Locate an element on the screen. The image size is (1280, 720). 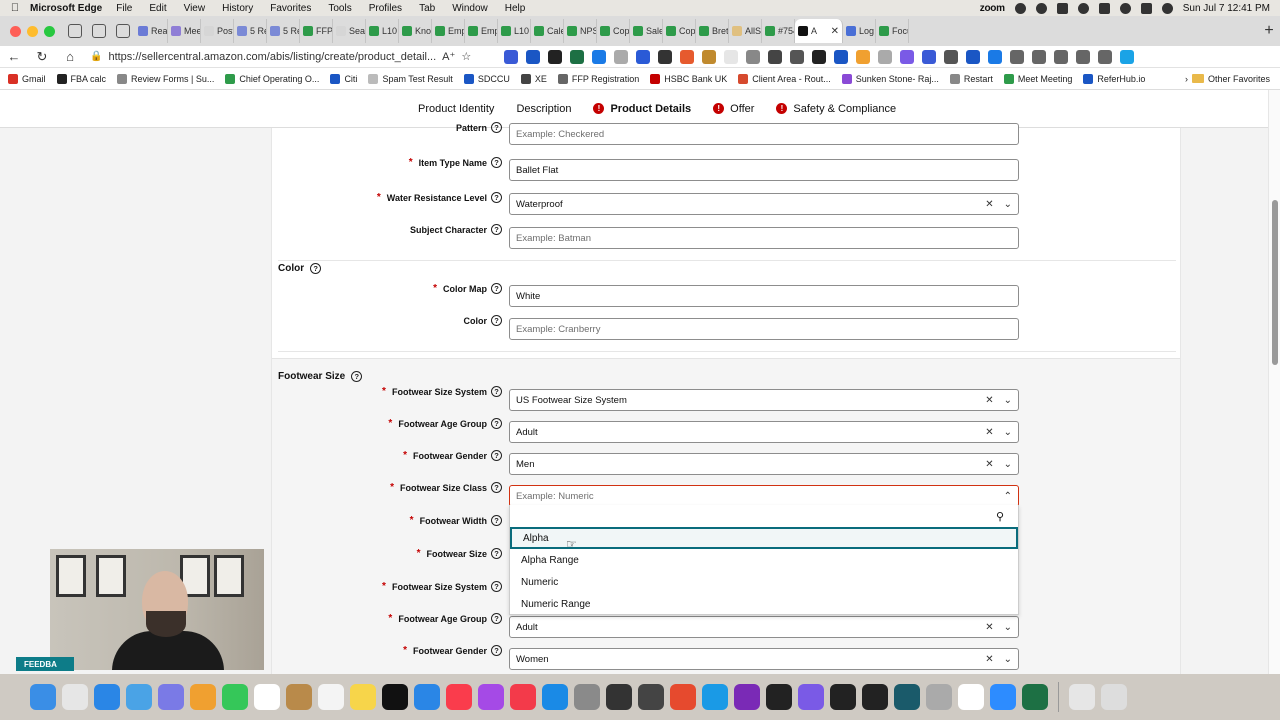
bookmark-item: Spam Test Result is located at coordinates (410, 78).